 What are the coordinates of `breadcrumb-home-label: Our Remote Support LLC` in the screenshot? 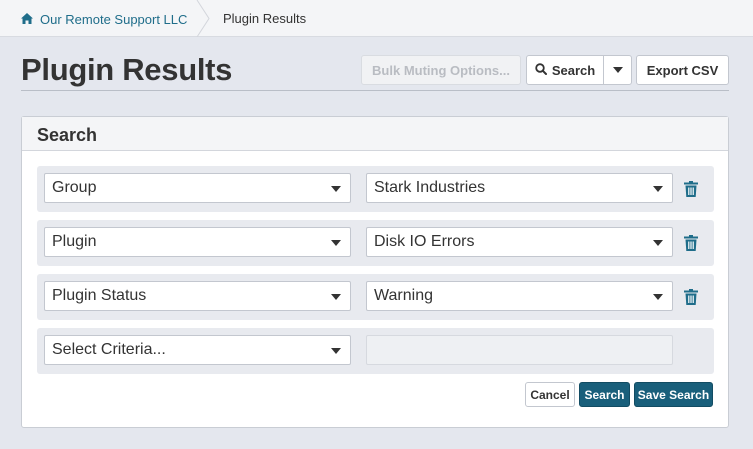 It's located at (114, 19).